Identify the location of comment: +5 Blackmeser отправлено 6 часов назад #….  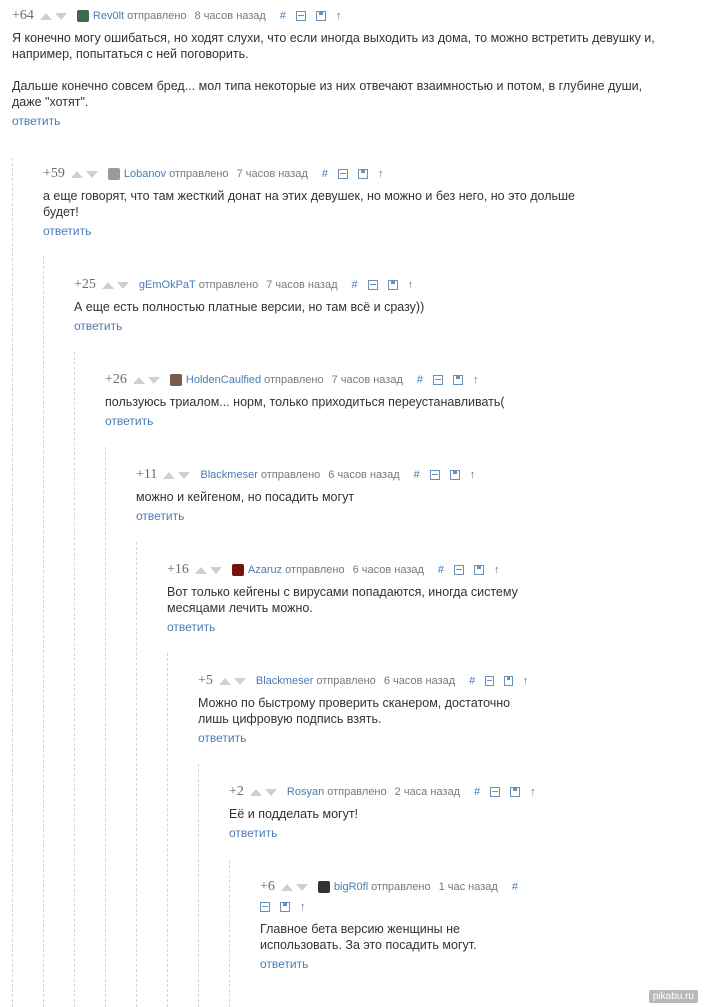
(368, 710).